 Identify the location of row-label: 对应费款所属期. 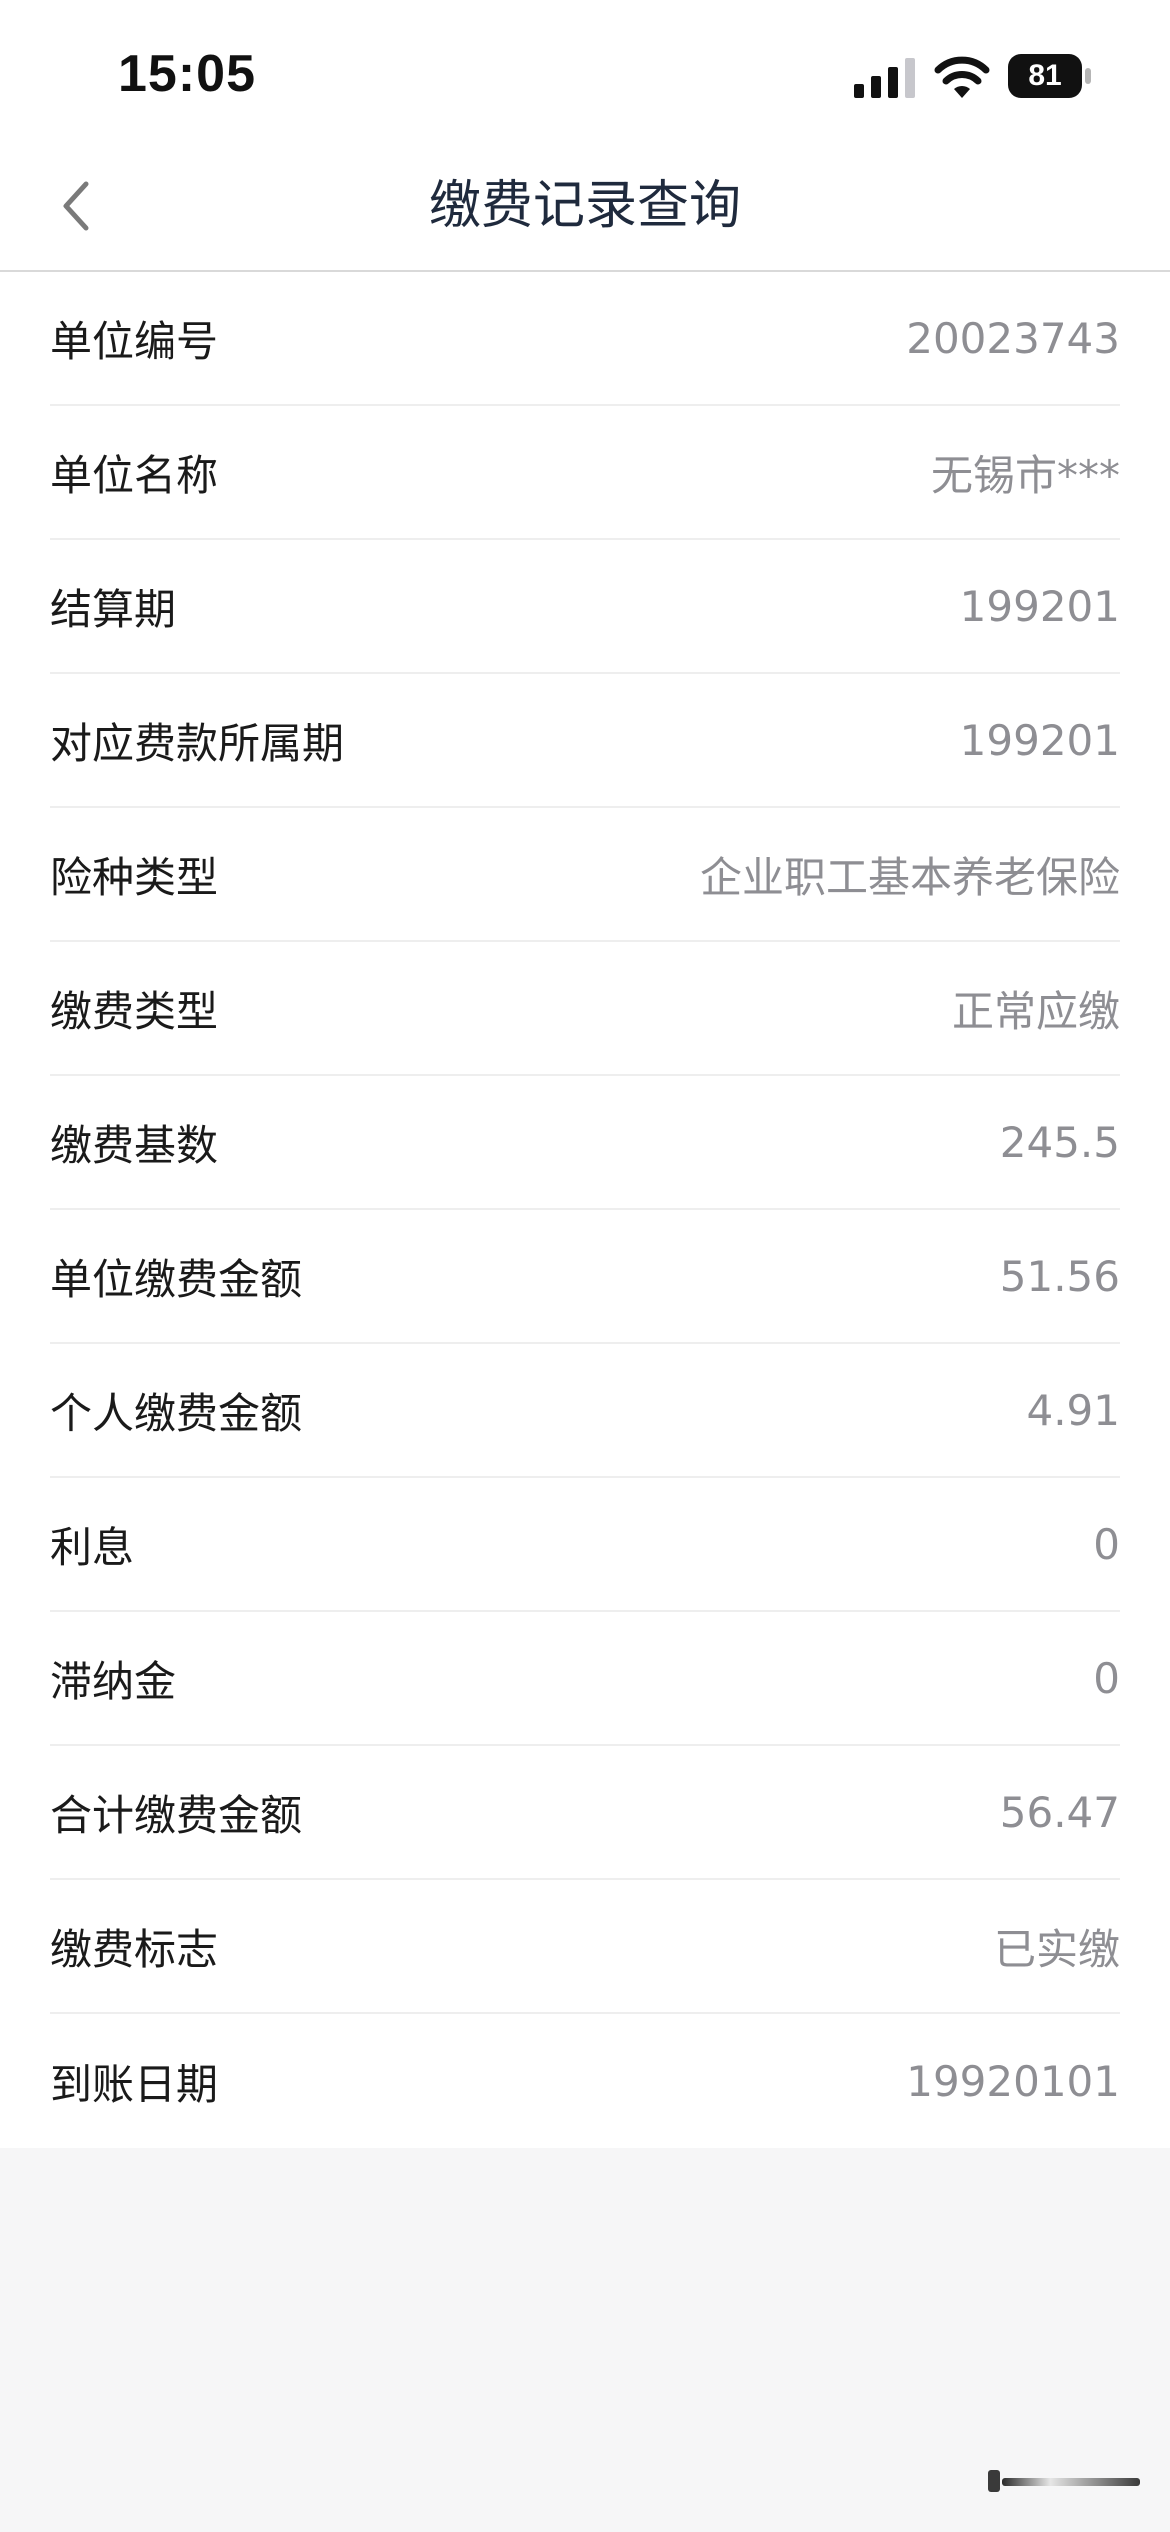
(197, 743).